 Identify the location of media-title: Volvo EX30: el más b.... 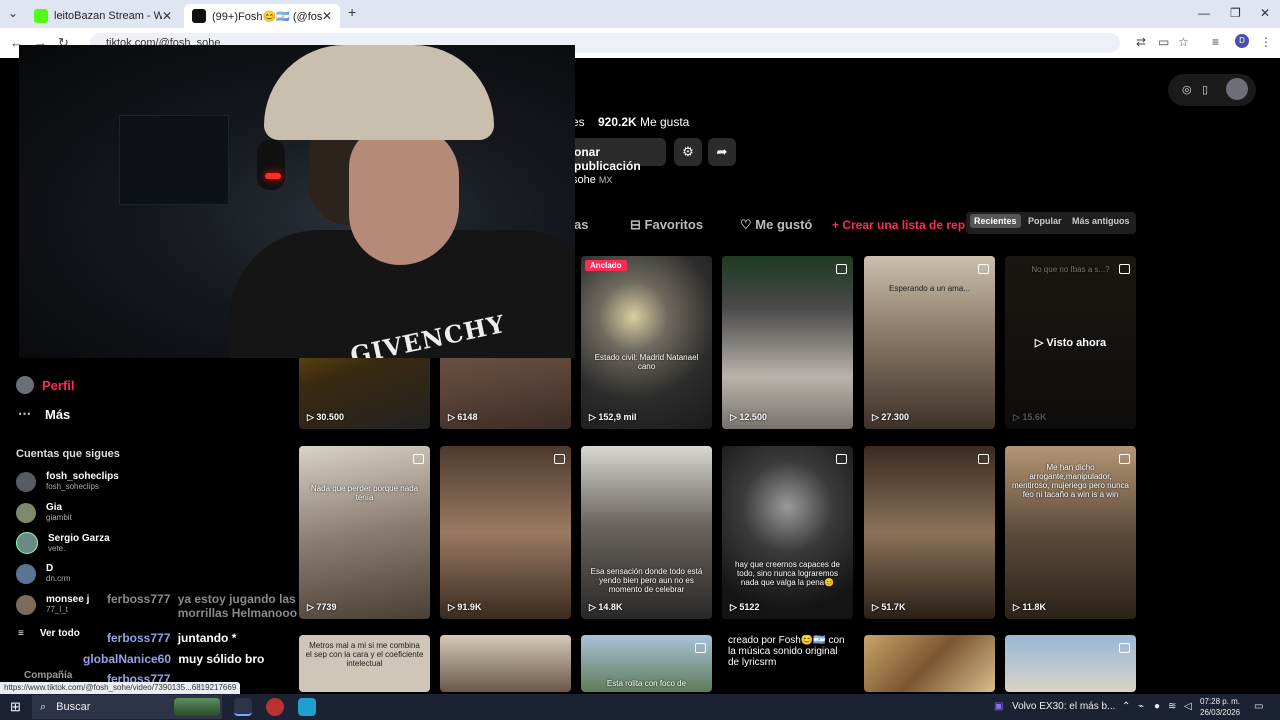
(1063, 706).